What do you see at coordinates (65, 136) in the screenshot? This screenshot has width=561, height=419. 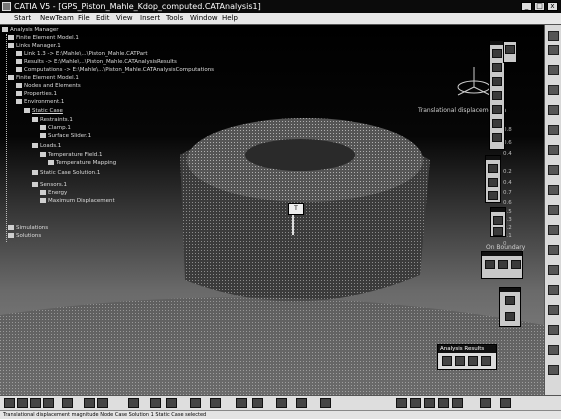 I see `tree-node: Surface Slider.1` at bounding box center [65, 136].